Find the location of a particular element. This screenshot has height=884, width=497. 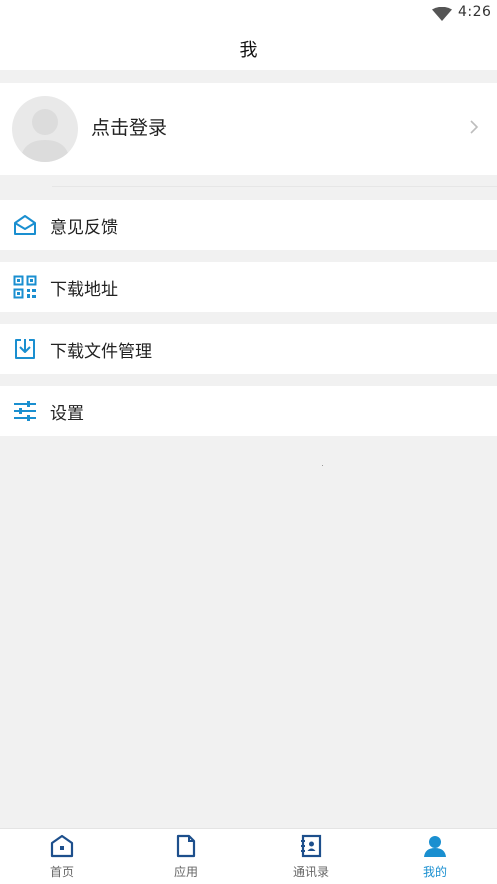

wifi-icon is located at coordinates (442, 15).